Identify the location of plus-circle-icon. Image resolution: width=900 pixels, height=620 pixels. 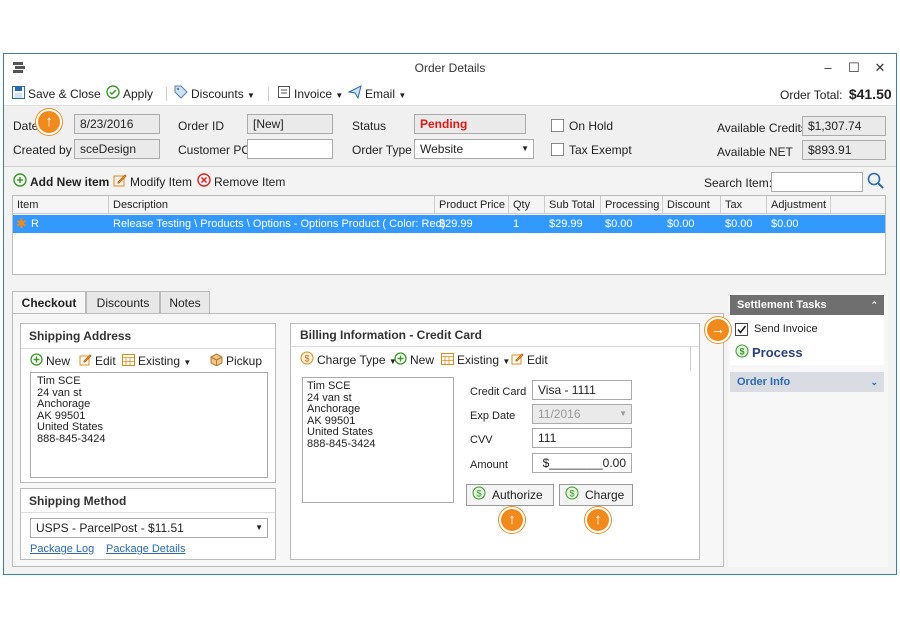
(36, 362).